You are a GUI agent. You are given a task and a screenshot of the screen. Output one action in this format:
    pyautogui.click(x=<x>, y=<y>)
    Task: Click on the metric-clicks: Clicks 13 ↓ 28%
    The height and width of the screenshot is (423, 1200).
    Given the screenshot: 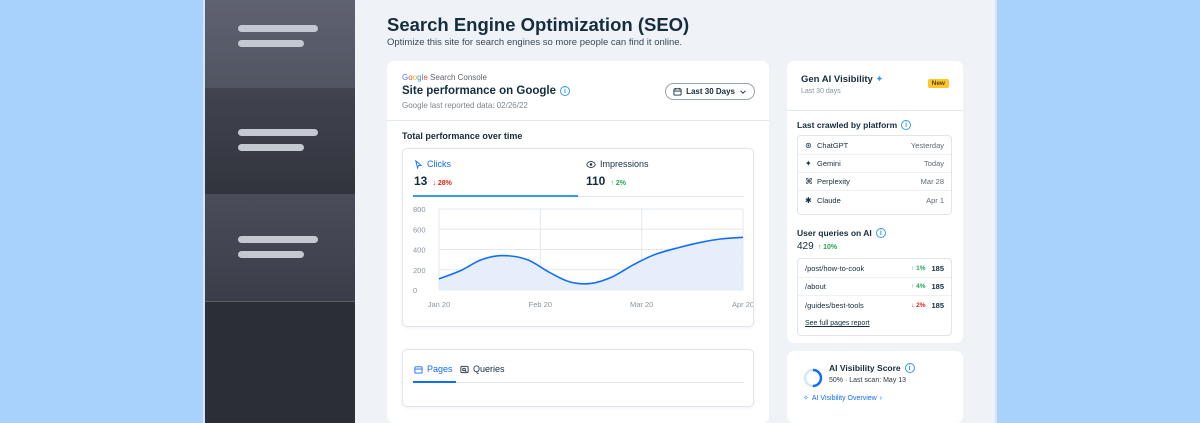 What is the action you would take?
    pyautogui.click(x=433, y=173)
    